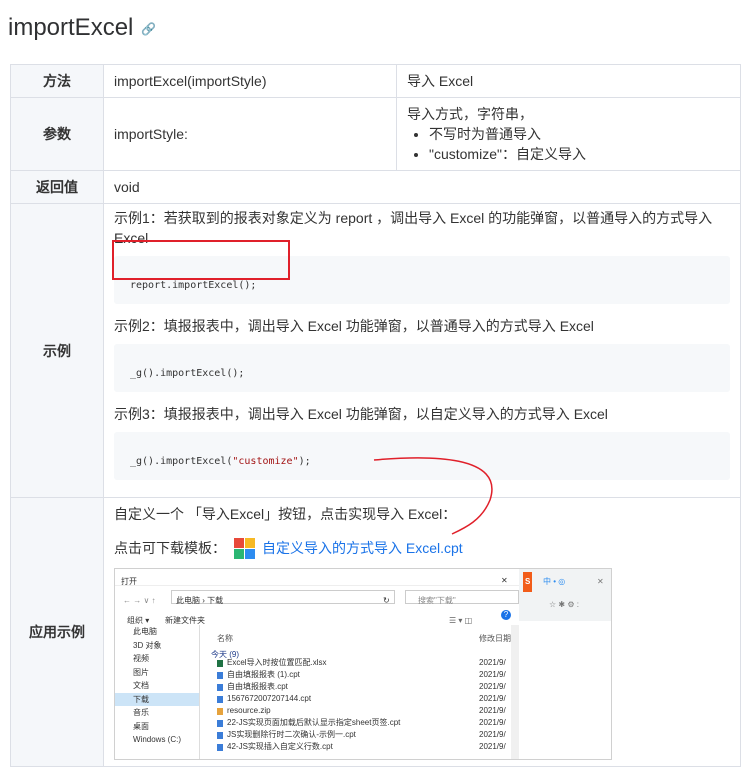 This screenshot has width=743, height=767. What do you see at coordinates (433, 496) in the screenshot?
I see `annotation-curve` at bounding box center [433, 496].